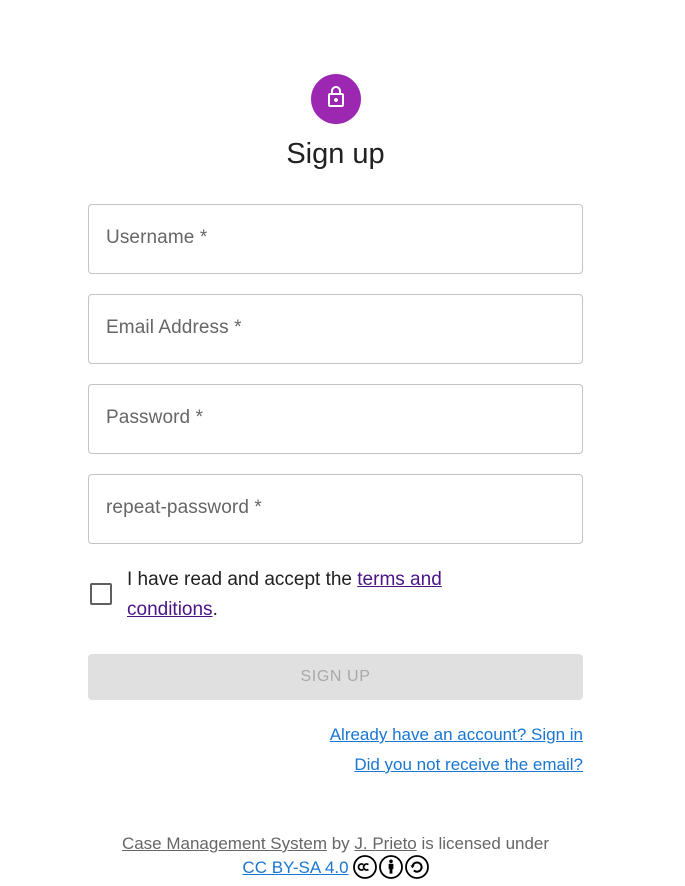 The image size is (685, 886). Describe the element at coordinates (295, 867) in the screenshot. I see `license-link: CC BY-SA 4.0` at that location.